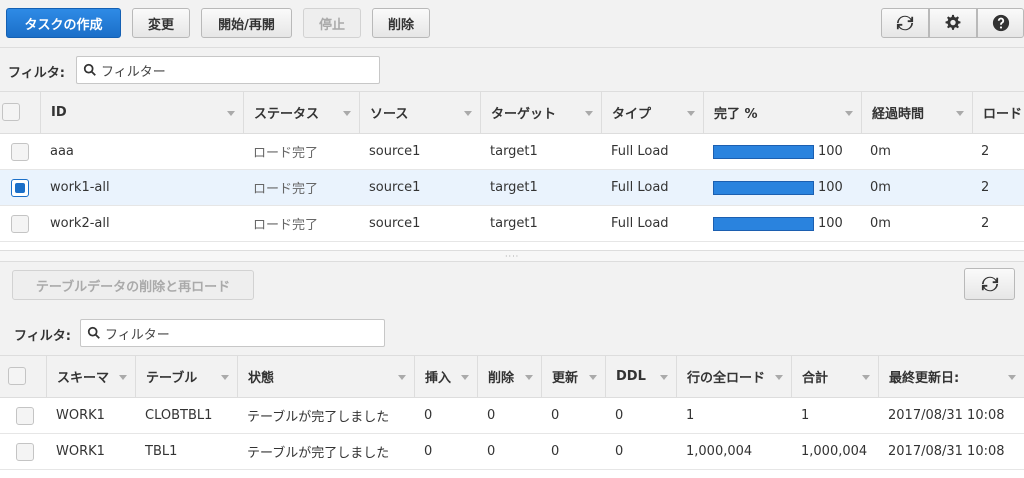  I want to click on table-filter-bar: フィルタ: フィルター, so click(512, 333).